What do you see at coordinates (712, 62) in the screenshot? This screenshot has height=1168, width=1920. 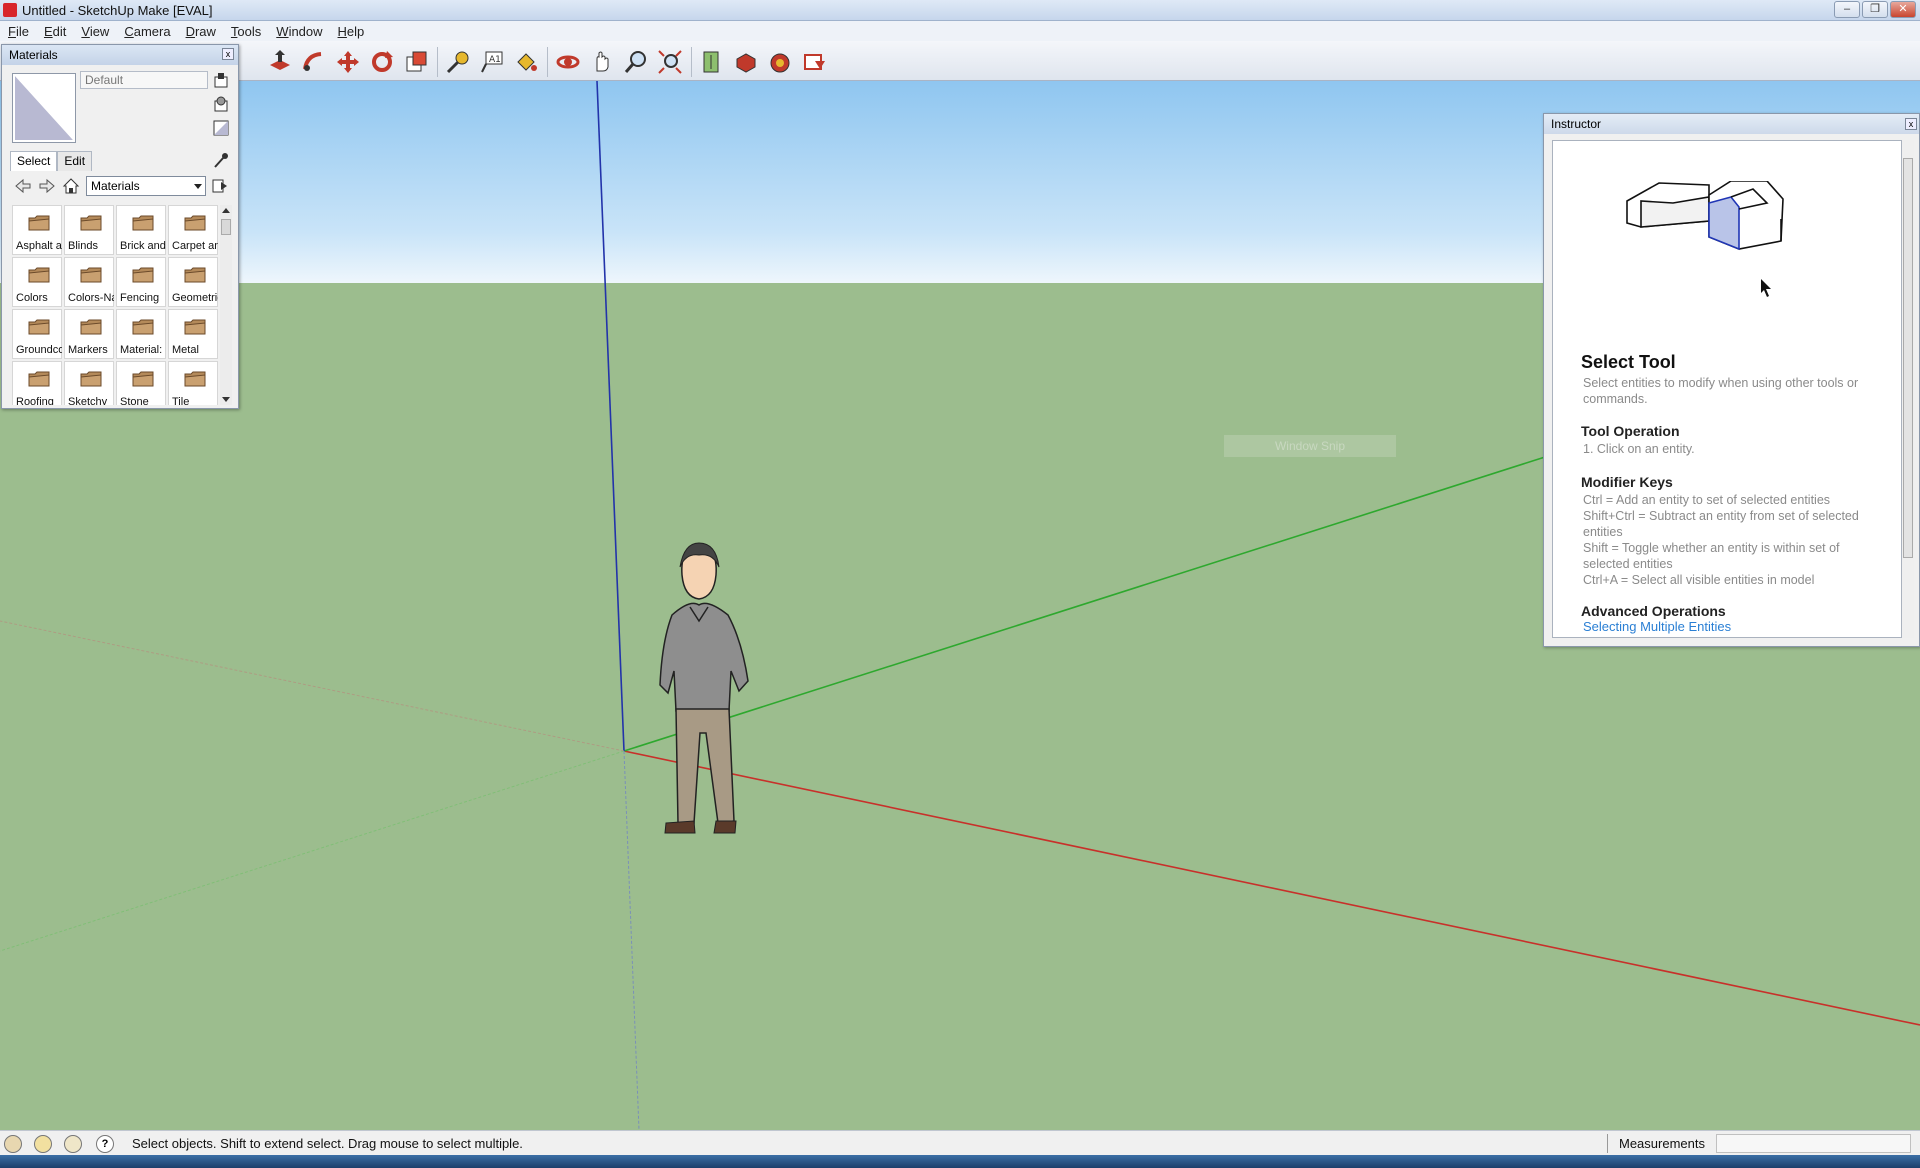 I see `add-location-icon` at bounding box center [712, 62].